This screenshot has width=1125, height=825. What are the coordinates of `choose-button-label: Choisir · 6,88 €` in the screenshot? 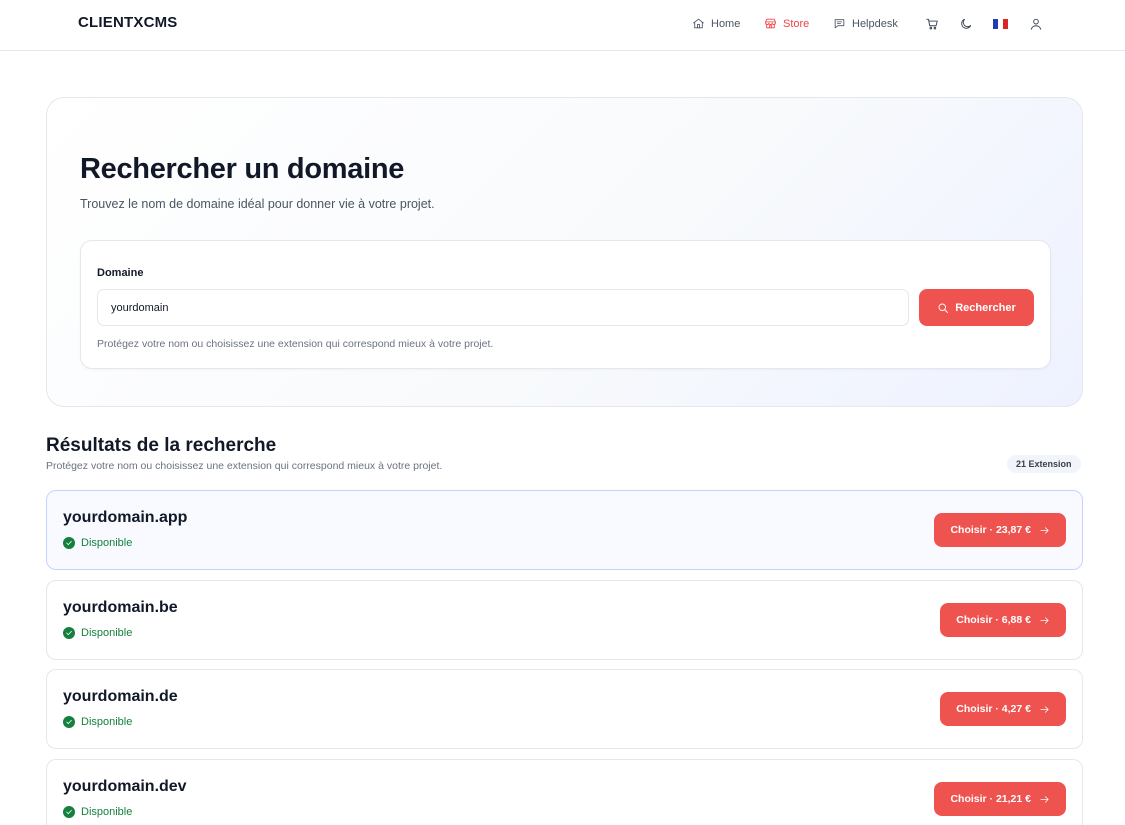 It's located at (993, 620).